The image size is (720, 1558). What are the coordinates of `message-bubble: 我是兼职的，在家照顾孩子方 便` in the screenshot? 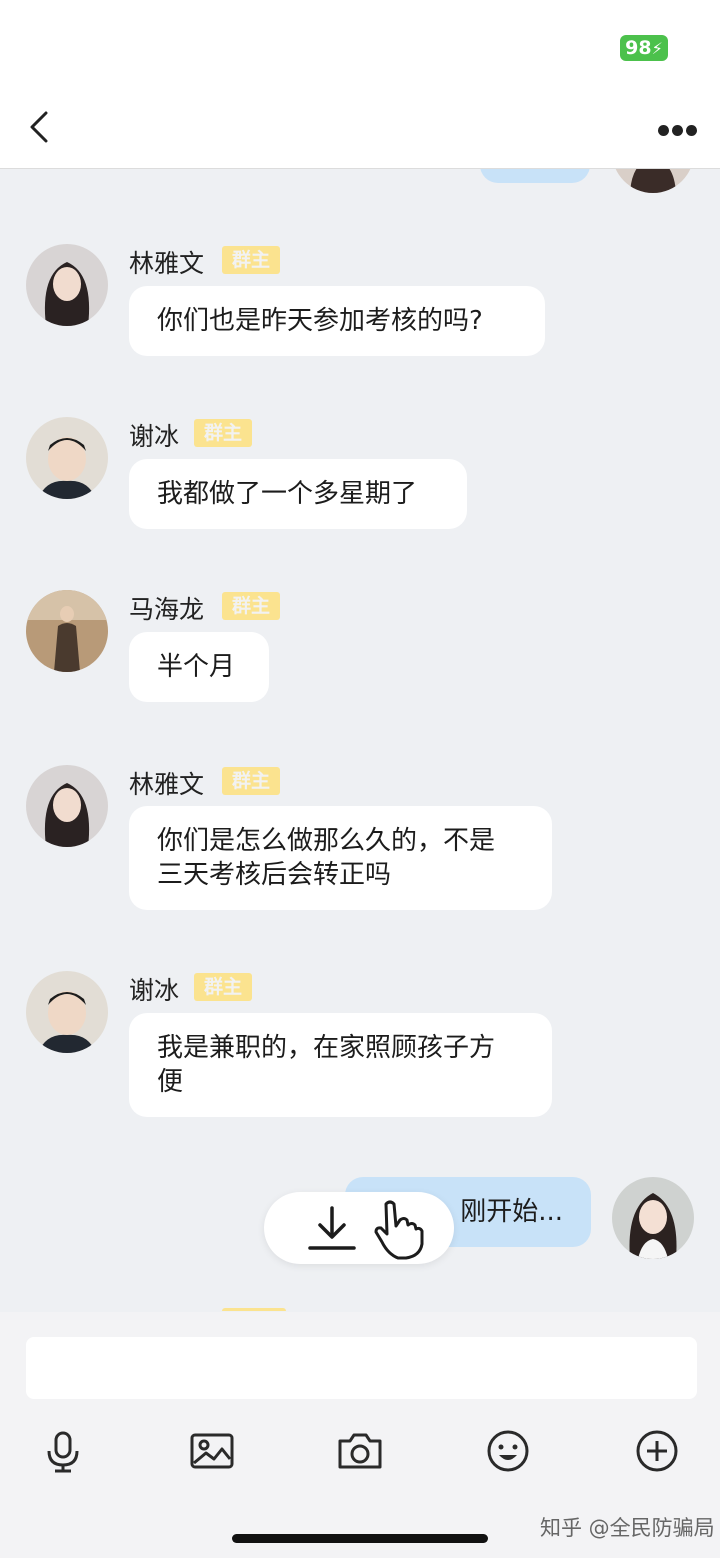 It's located at (340, 1065).